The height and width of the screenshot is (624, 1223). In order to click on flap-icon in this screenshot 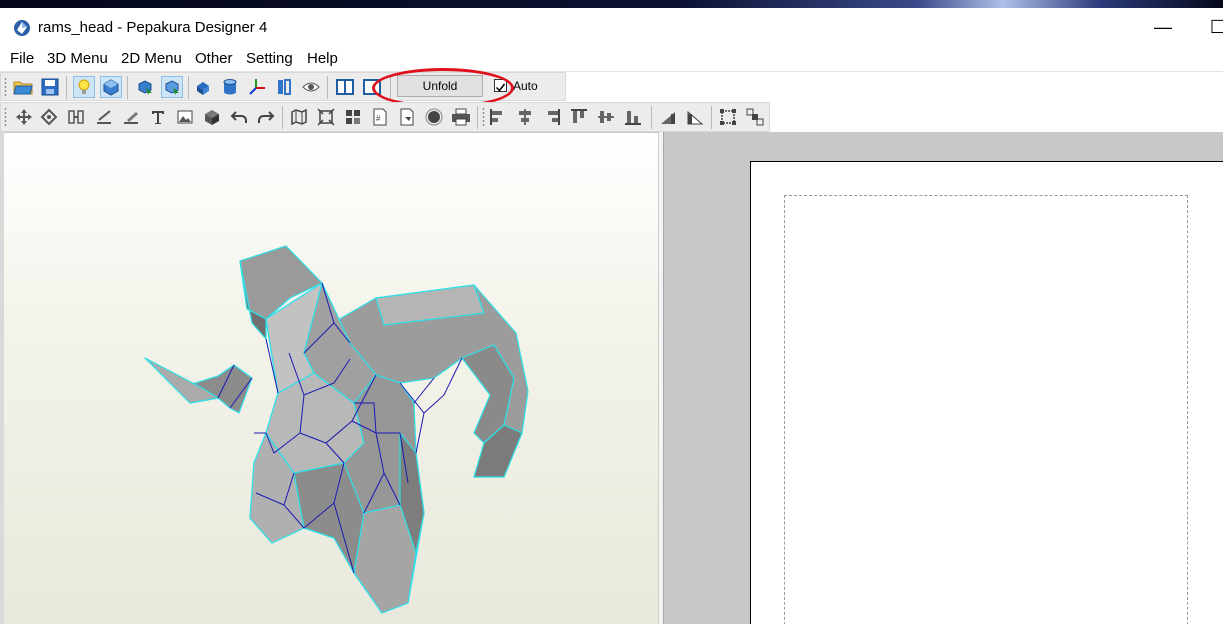, I will do `click(407, 117)`.